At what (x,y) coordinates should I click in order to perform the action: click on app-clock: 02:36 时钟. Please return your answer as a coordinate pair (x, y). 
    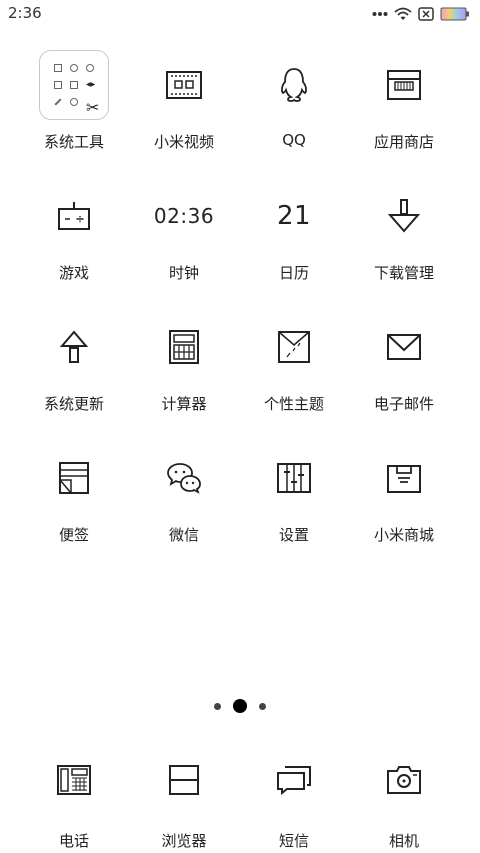
    Looking at the image, I should click on (184, 241).